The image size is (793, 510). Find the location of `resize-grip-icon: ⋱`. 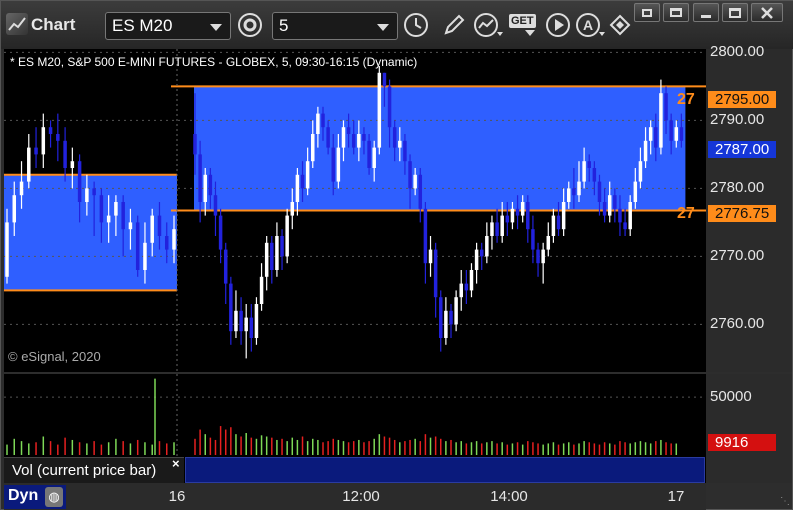

resize-grip-icon: ⋱ is located at coordinates (785, 501).